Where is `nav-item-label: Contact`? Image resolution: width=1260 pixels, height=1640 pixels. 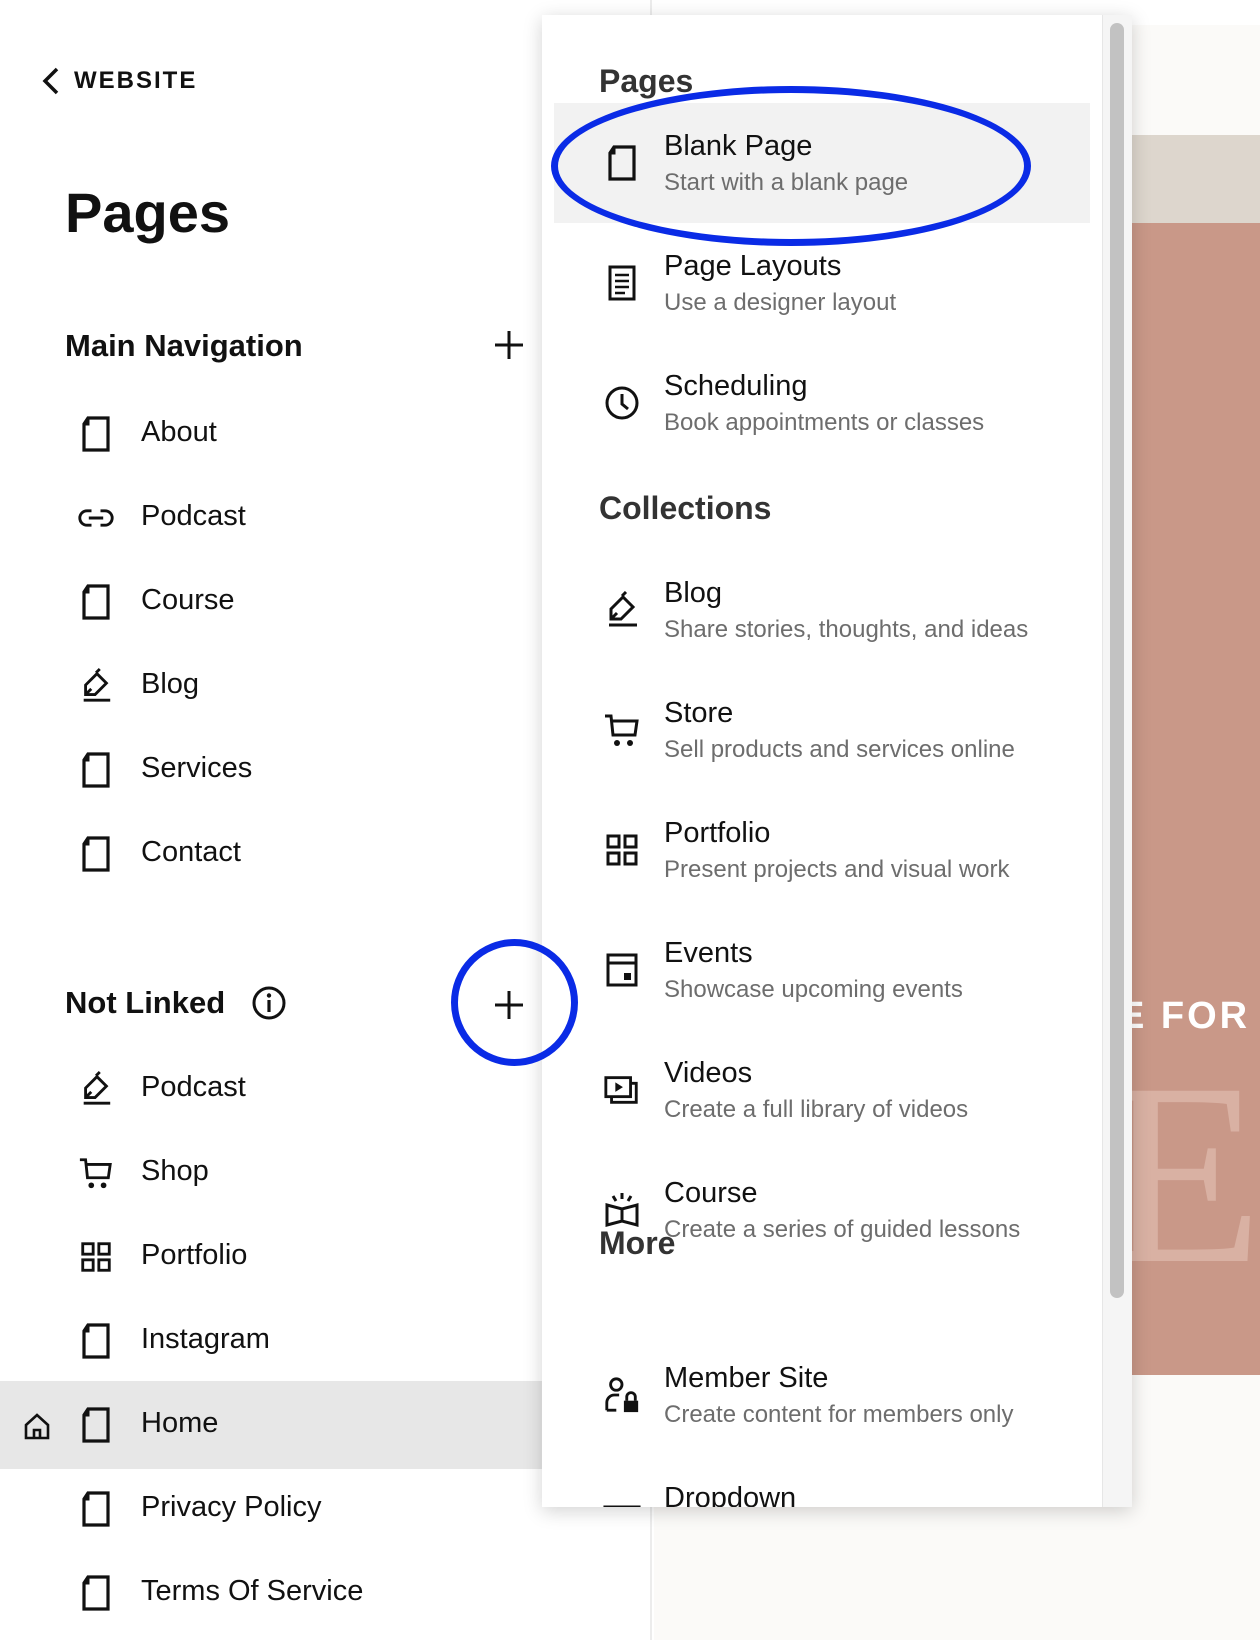 nav-item-label: Contact is located at coordinates (191, 852).